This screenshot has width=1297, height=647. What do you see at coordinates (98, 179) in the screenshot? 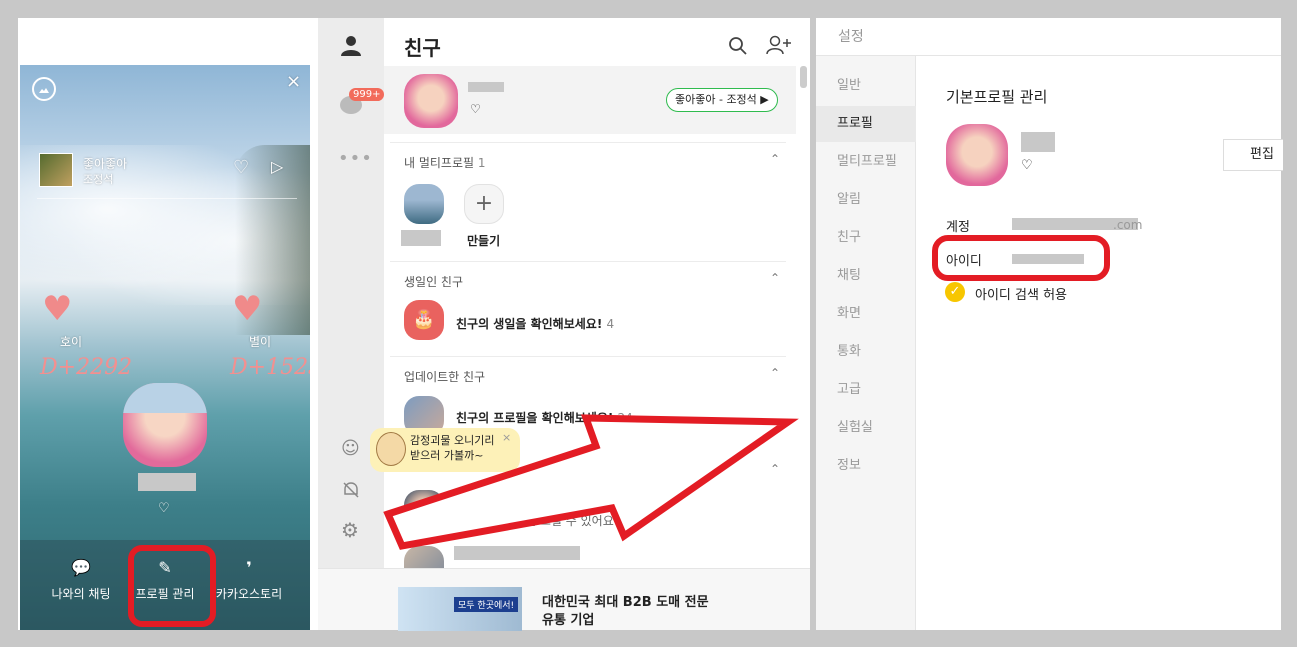
I see `song-artist: 조정석` at bounding box center [98, 179].